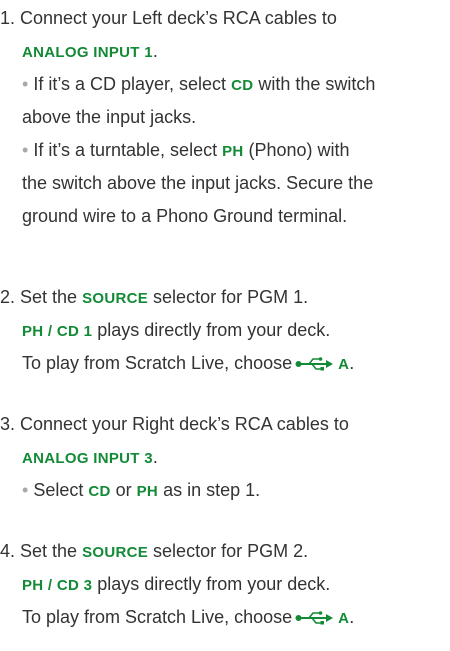  Describe the element at coordinates (87, 52) in the screenshot. I see `keyword-analog-input-1: ANALOG INPUT 1` at that location.